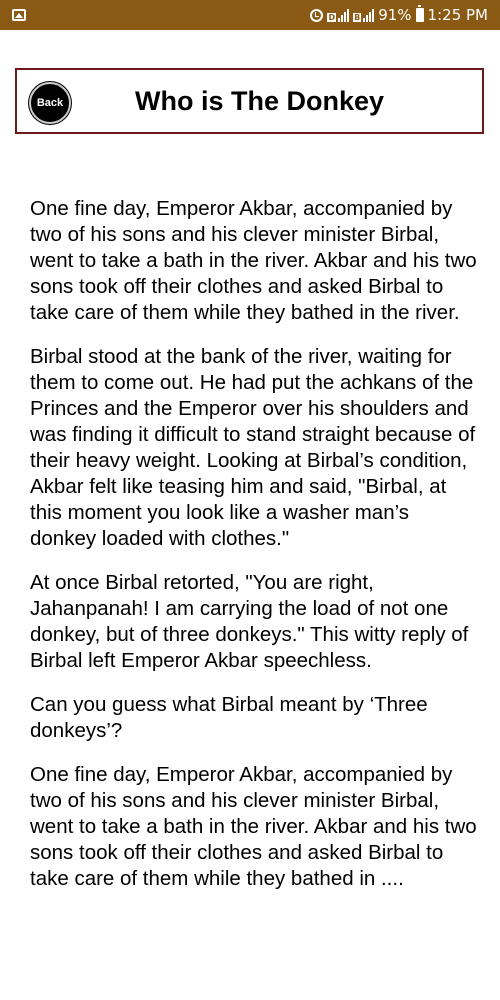 This screenshot has height=1000, width=500. Describe the element at coordinates (250, 15) in the screenshot. I see `status-bar: D B 91% 1:25 PM` at that location.